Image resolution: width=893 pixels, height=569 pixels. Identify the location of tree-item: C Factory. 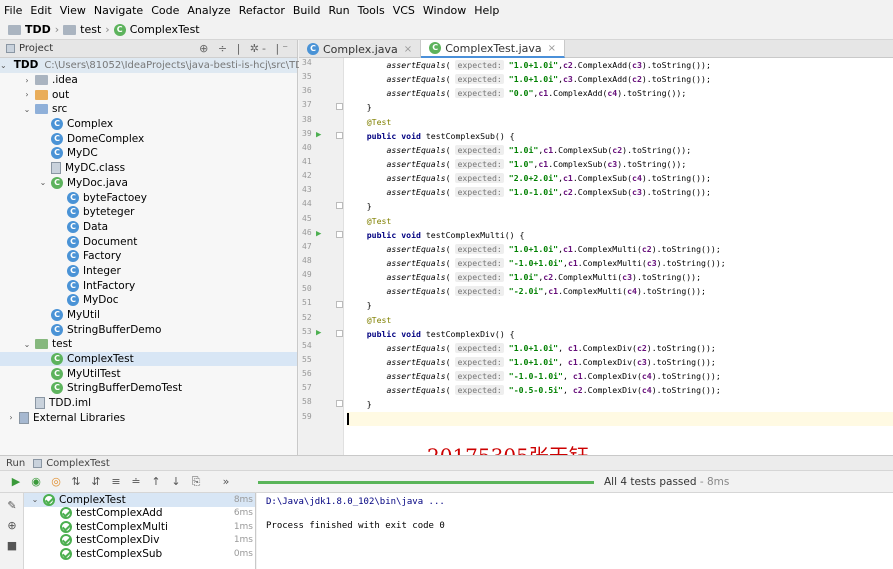
(148, 256).